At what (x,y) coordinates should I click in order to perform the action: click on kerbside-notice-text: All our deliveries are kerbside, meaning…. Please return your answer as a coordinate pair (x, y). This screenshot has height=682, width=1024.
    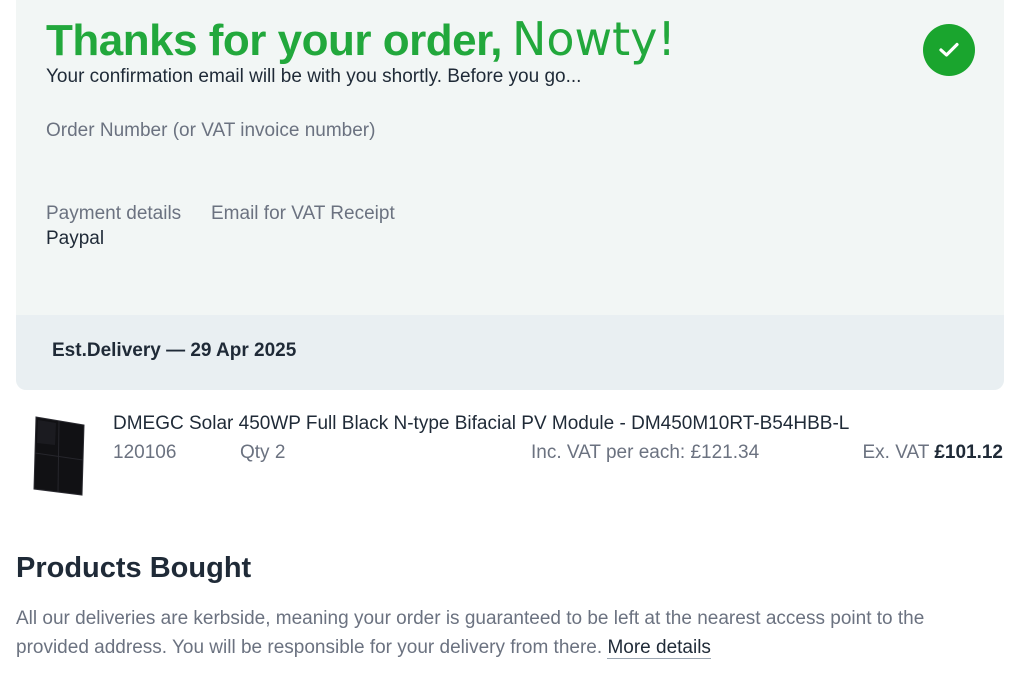
    Looking at the image, I should click on (470, 633).